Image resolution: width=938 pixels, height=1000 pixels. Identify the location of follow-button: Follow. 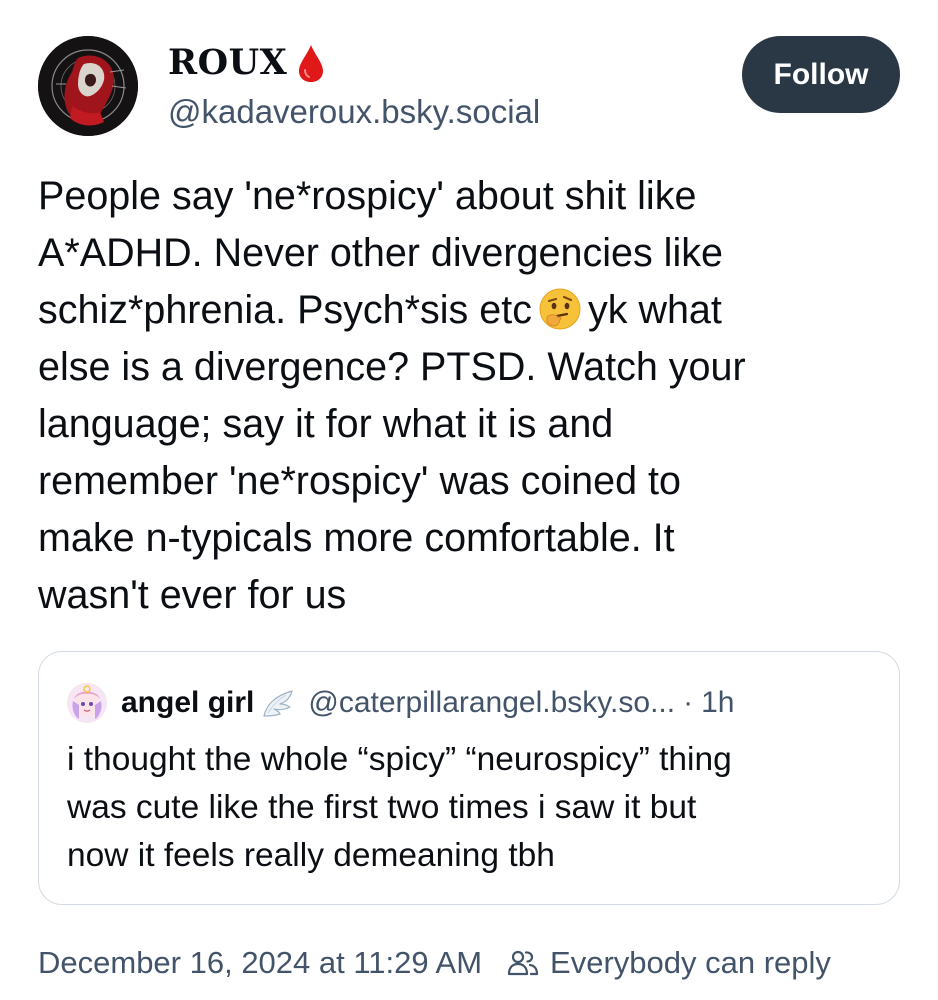
(821, 74).